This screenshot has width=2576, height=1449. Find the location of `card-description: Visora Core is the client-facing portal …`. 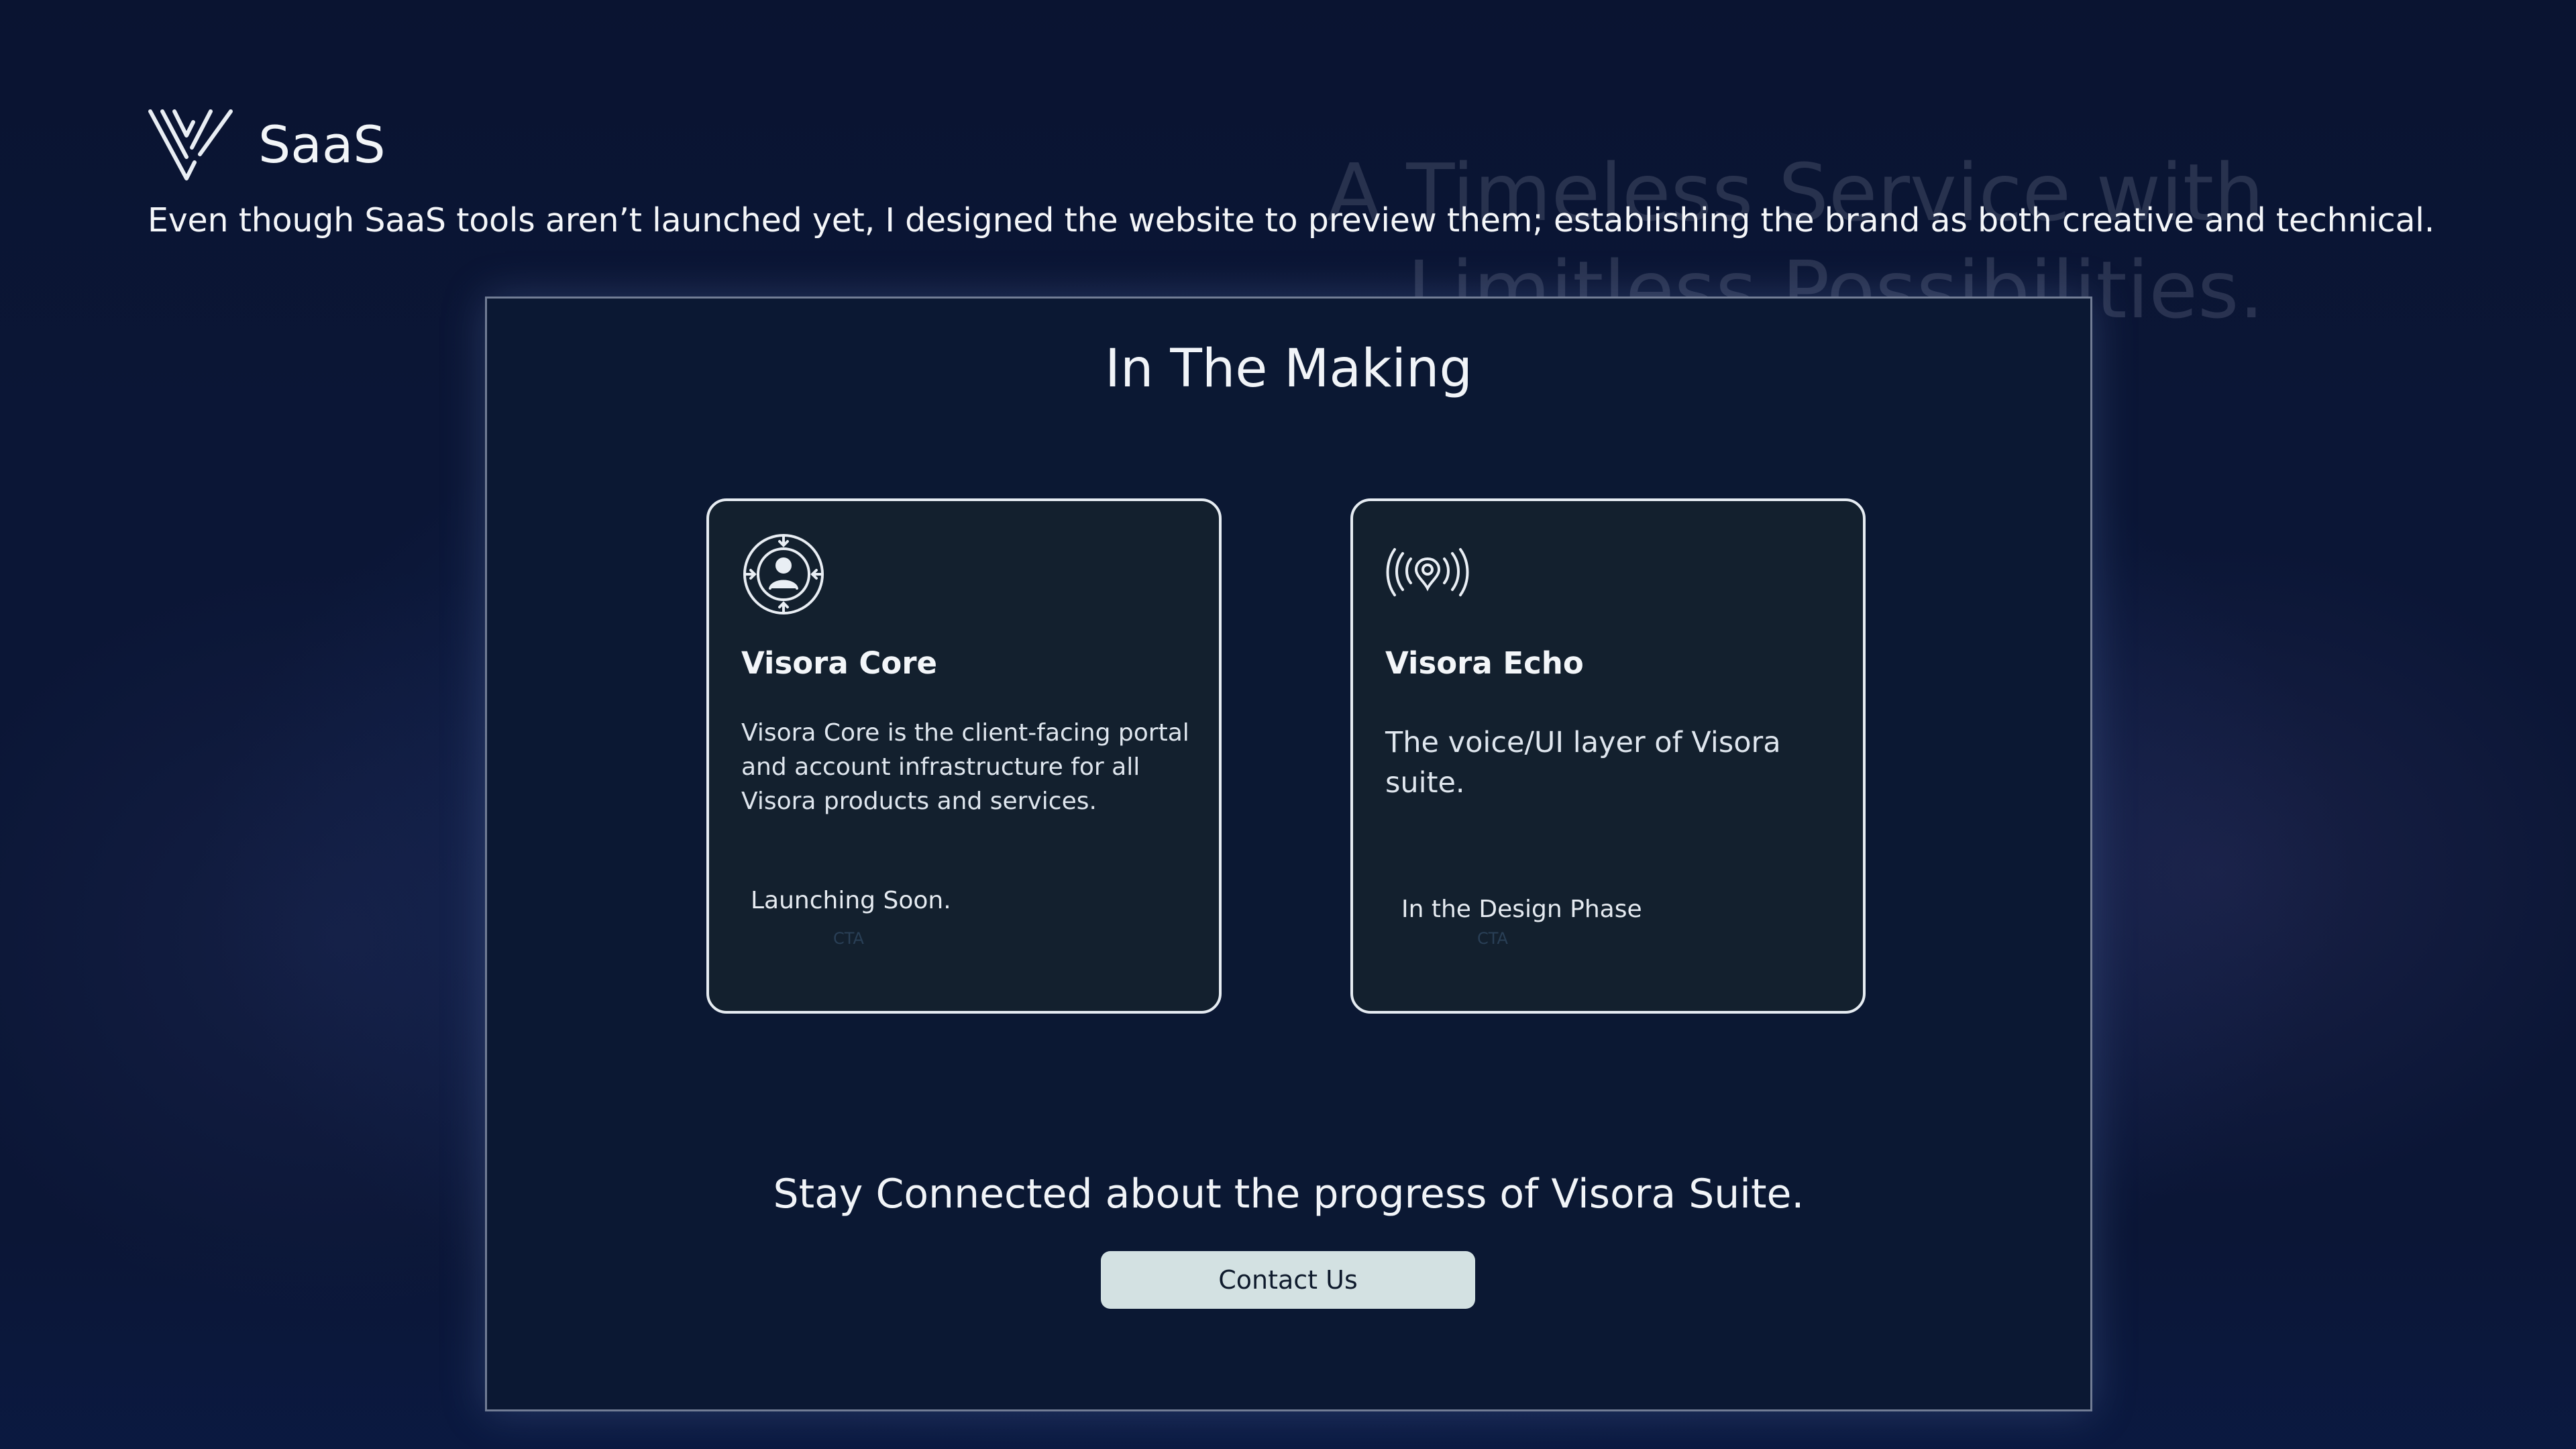

card-description: Visora Core is the client-facing portal … is located at coordinates (965, 767).